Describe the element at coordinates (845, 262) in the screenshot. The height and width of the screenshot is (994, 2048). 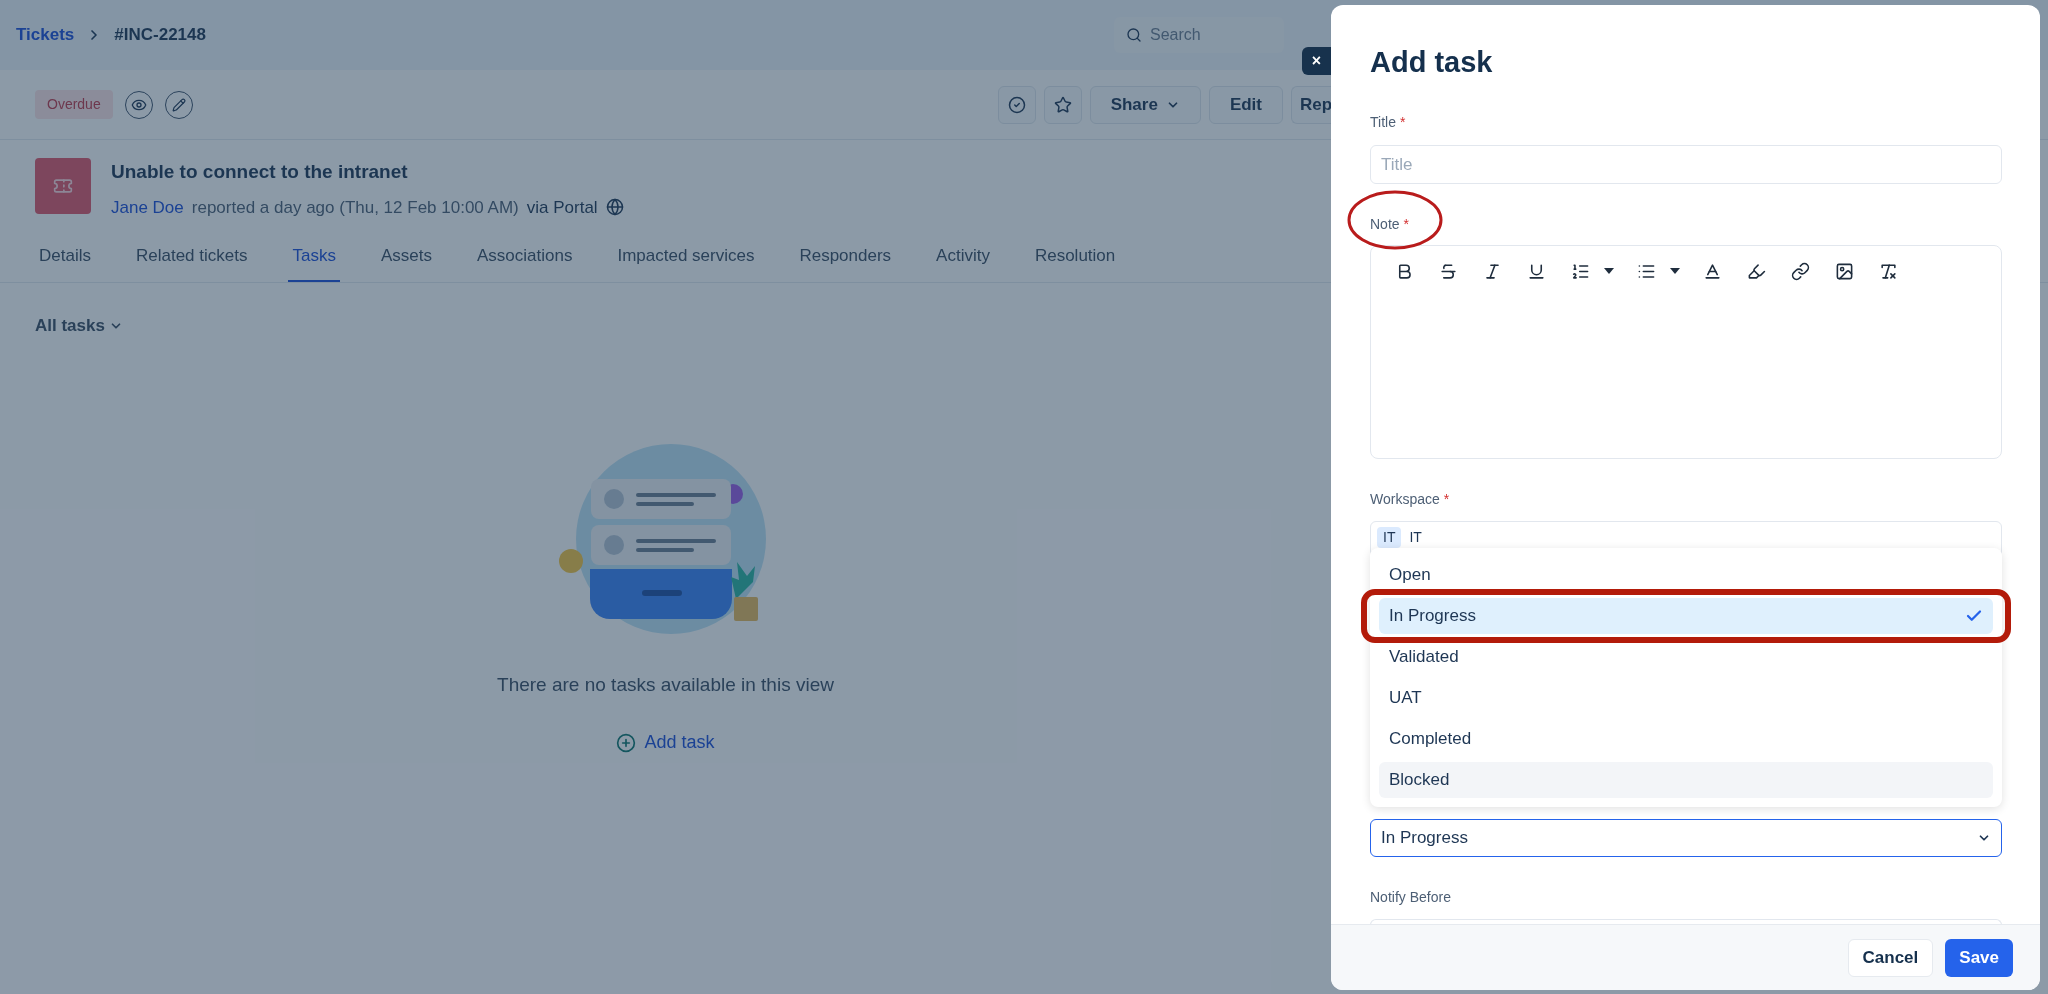
I see `tab: Responders` at that location.